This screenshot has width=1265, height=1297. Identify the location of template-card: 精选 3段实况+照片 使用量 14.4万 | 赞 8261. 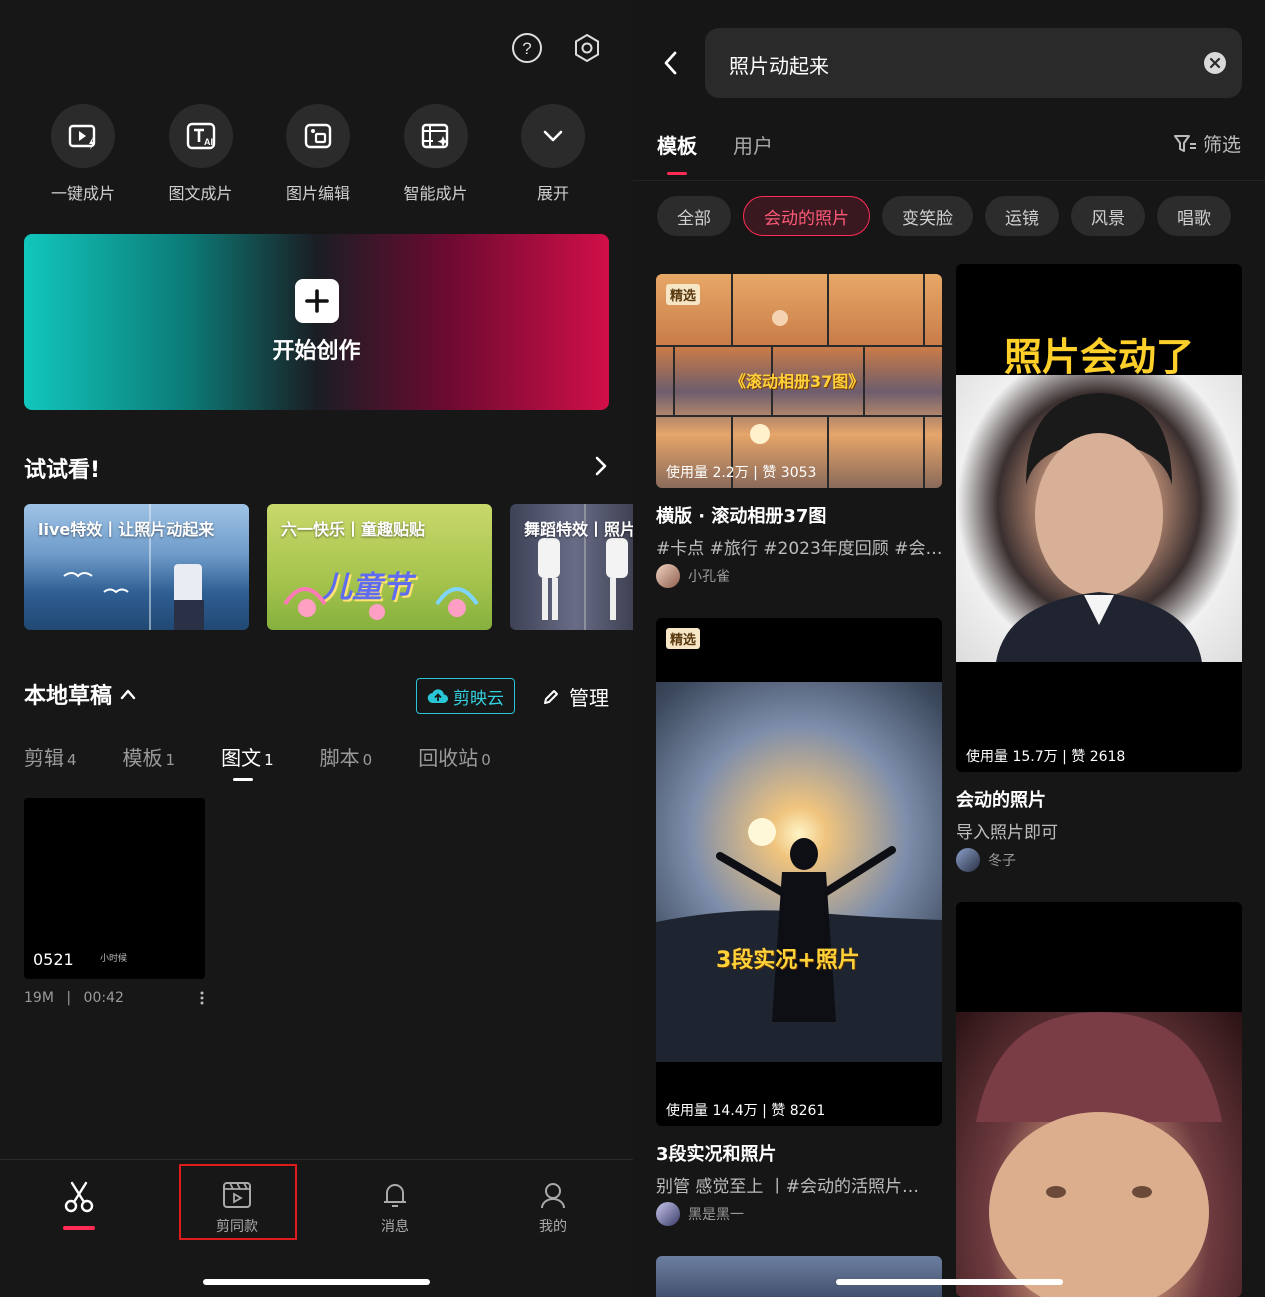
(799, 872).